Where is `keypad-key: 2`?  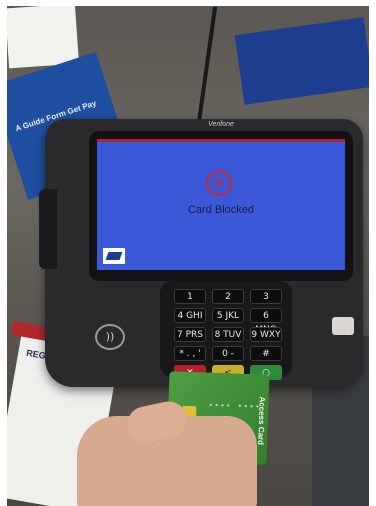 keypad-key: 2 is located at coordinates (228, 296).